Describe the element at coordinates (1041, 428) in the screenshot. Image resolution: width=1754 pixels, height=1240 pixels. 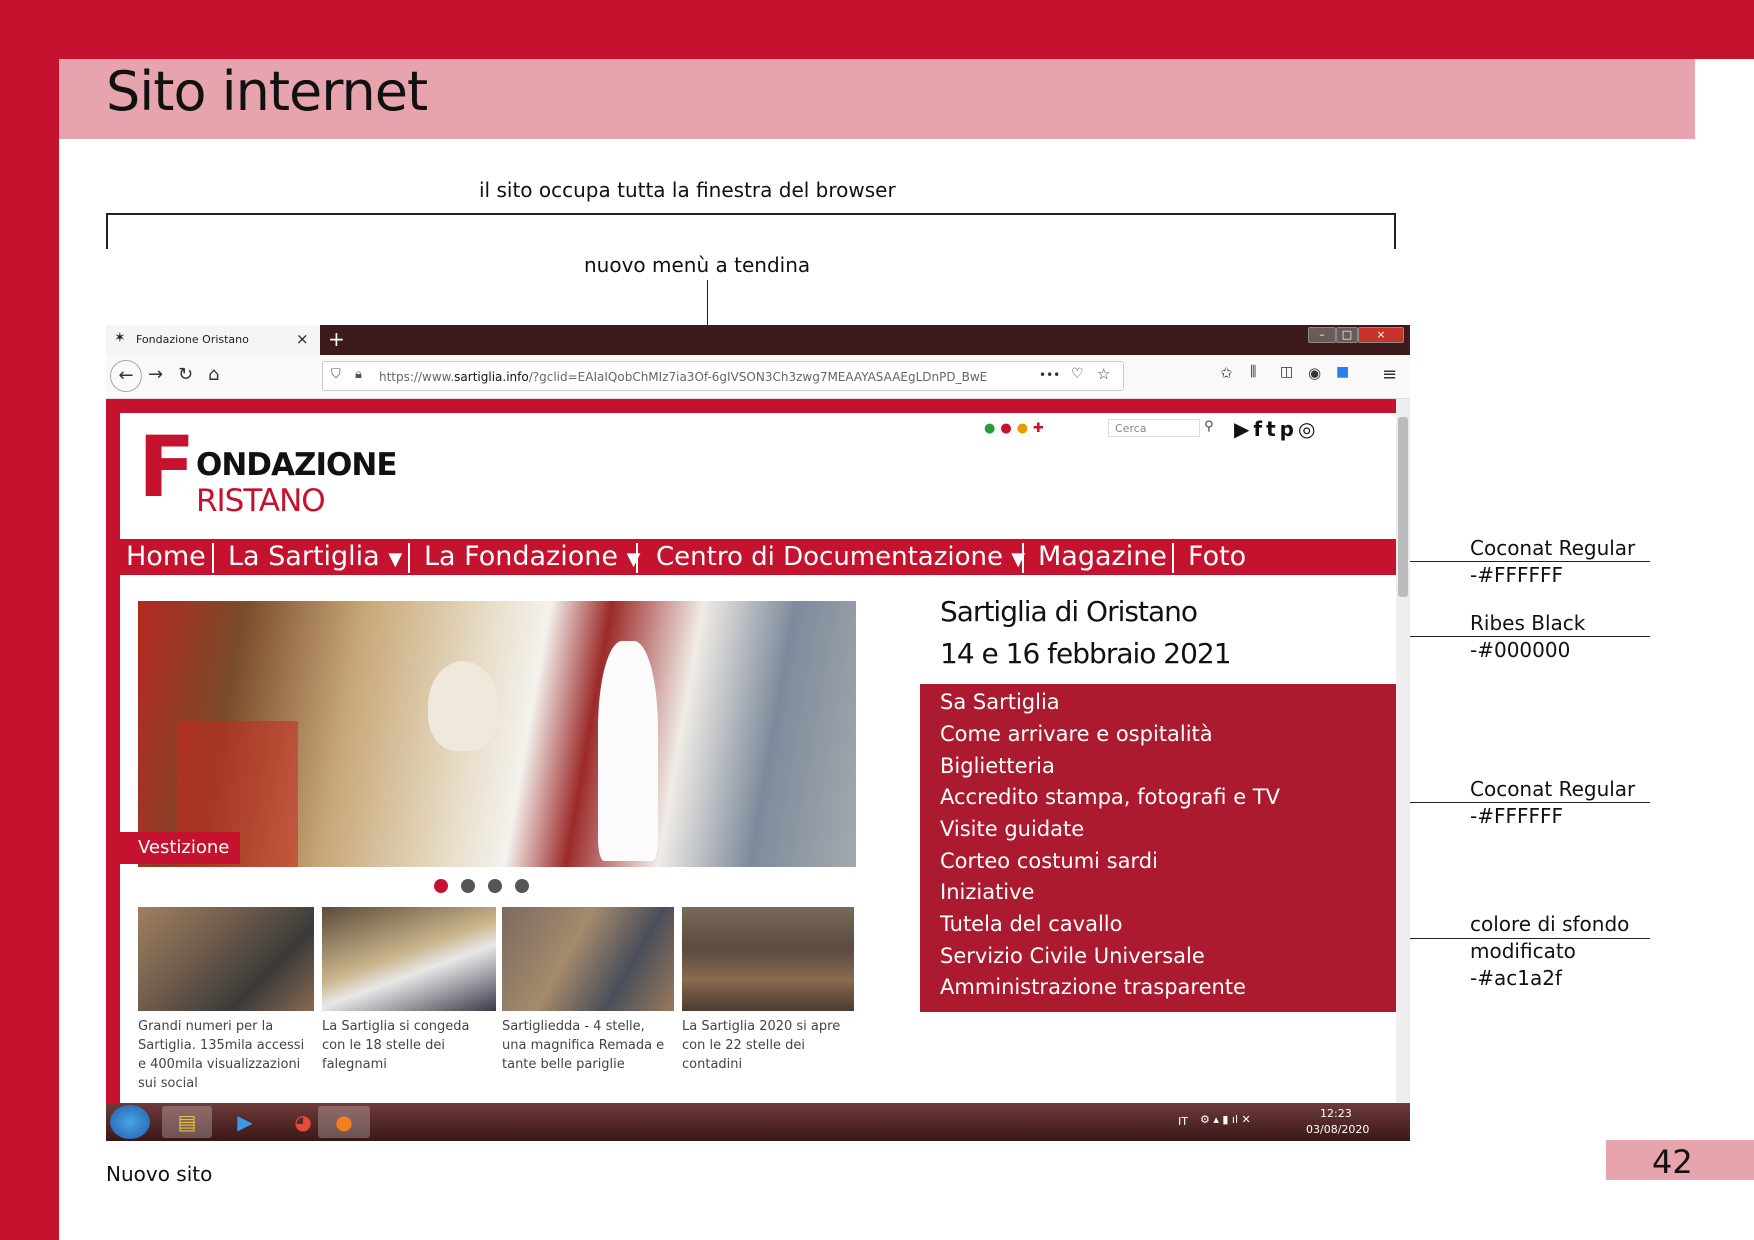
I see `sardinian-flag-icon: ✚` at that location.